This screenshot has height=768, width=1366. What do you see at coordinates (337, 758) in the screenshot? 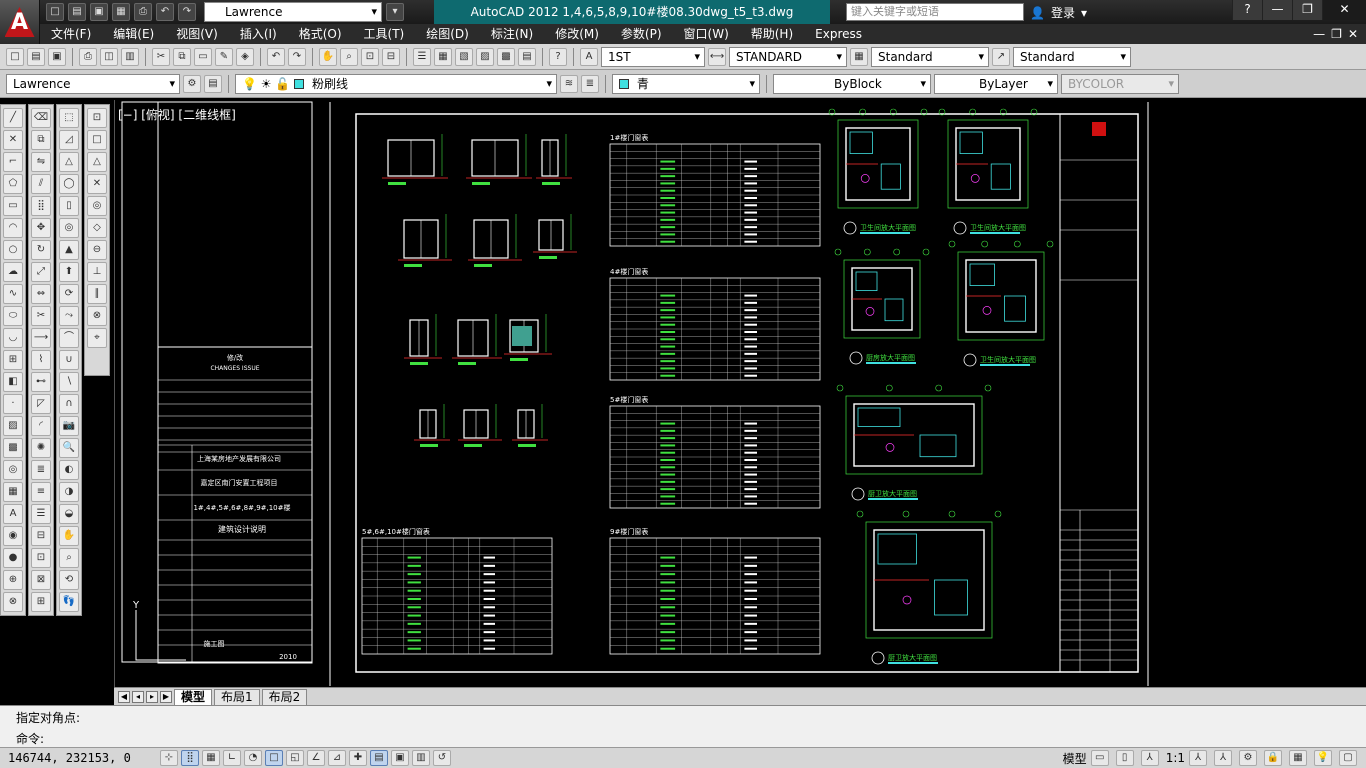
I see `dynamic-ucs-icon: ⊿` at bounding box center [337, 758].